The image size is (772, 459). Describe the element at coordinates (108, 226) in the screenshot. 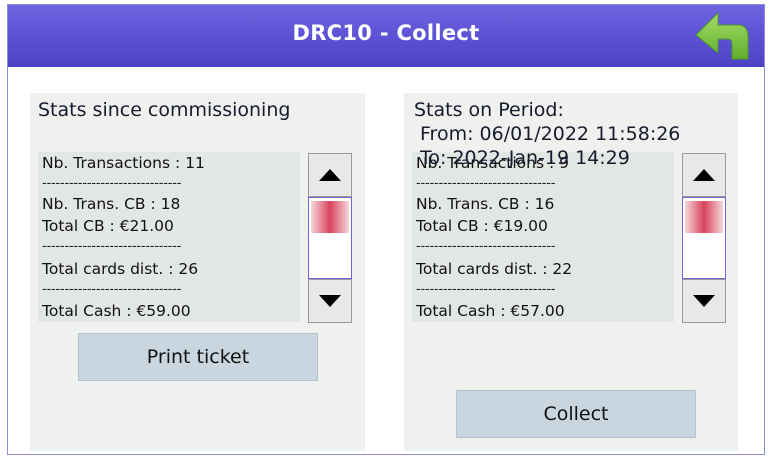

I see `list-item: Total CB : €21.00` at that location.